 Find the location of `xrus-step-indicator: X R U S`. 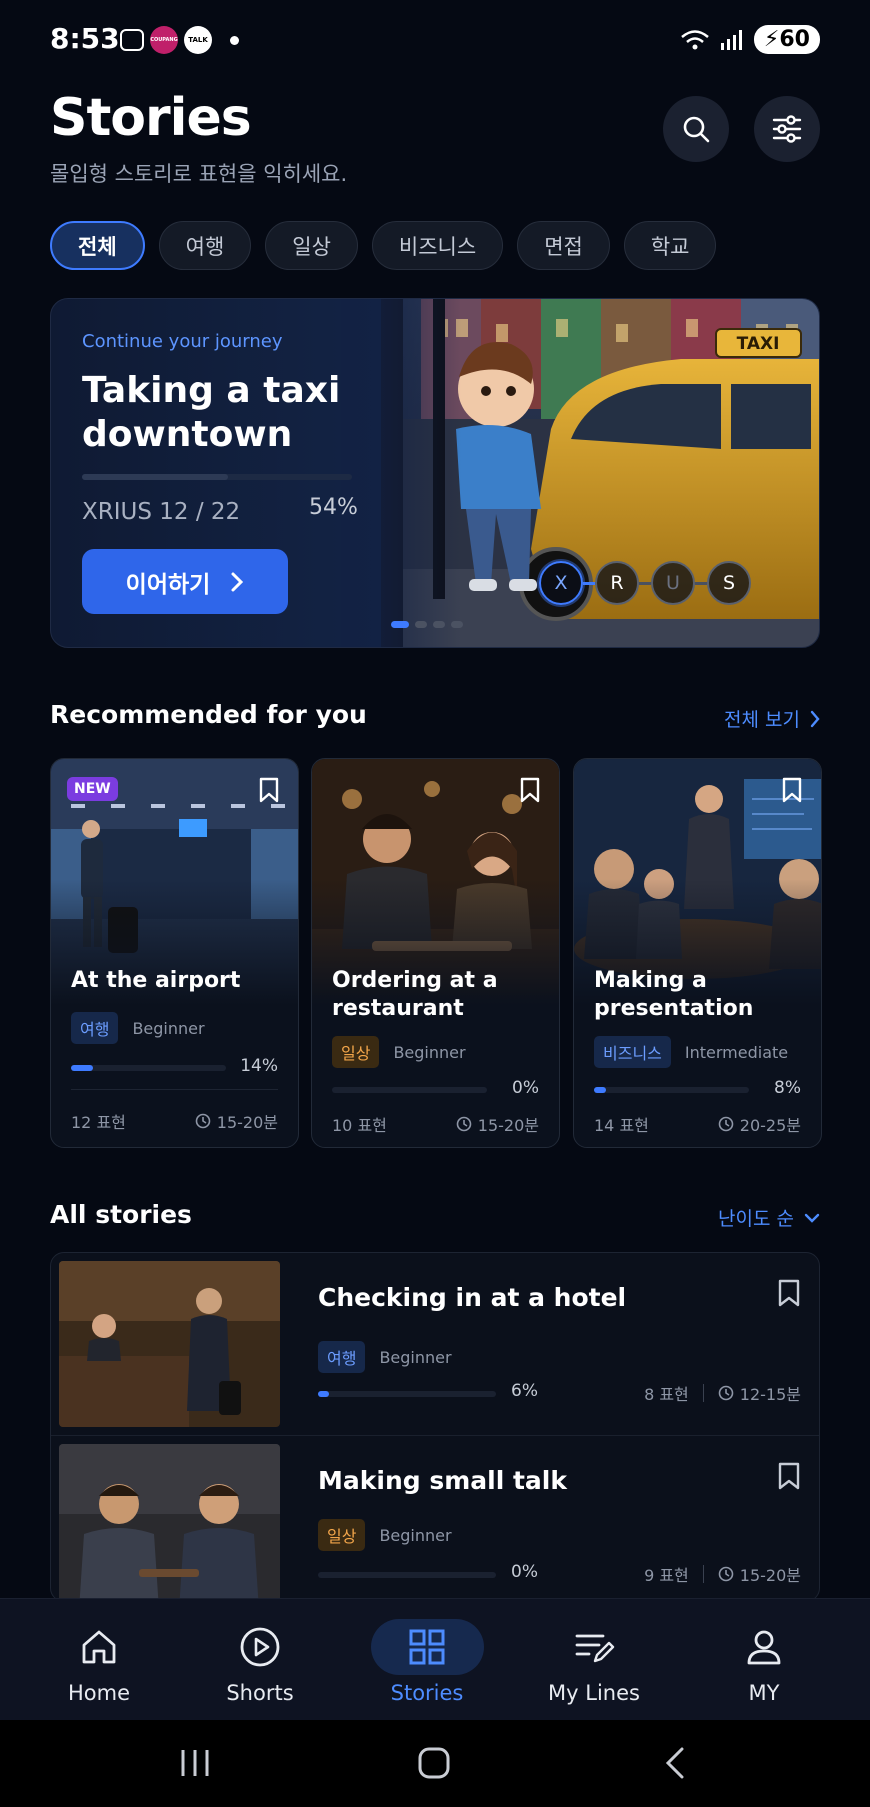

xrus-step-indicator: X R U S is located at coordinates (645, 583).